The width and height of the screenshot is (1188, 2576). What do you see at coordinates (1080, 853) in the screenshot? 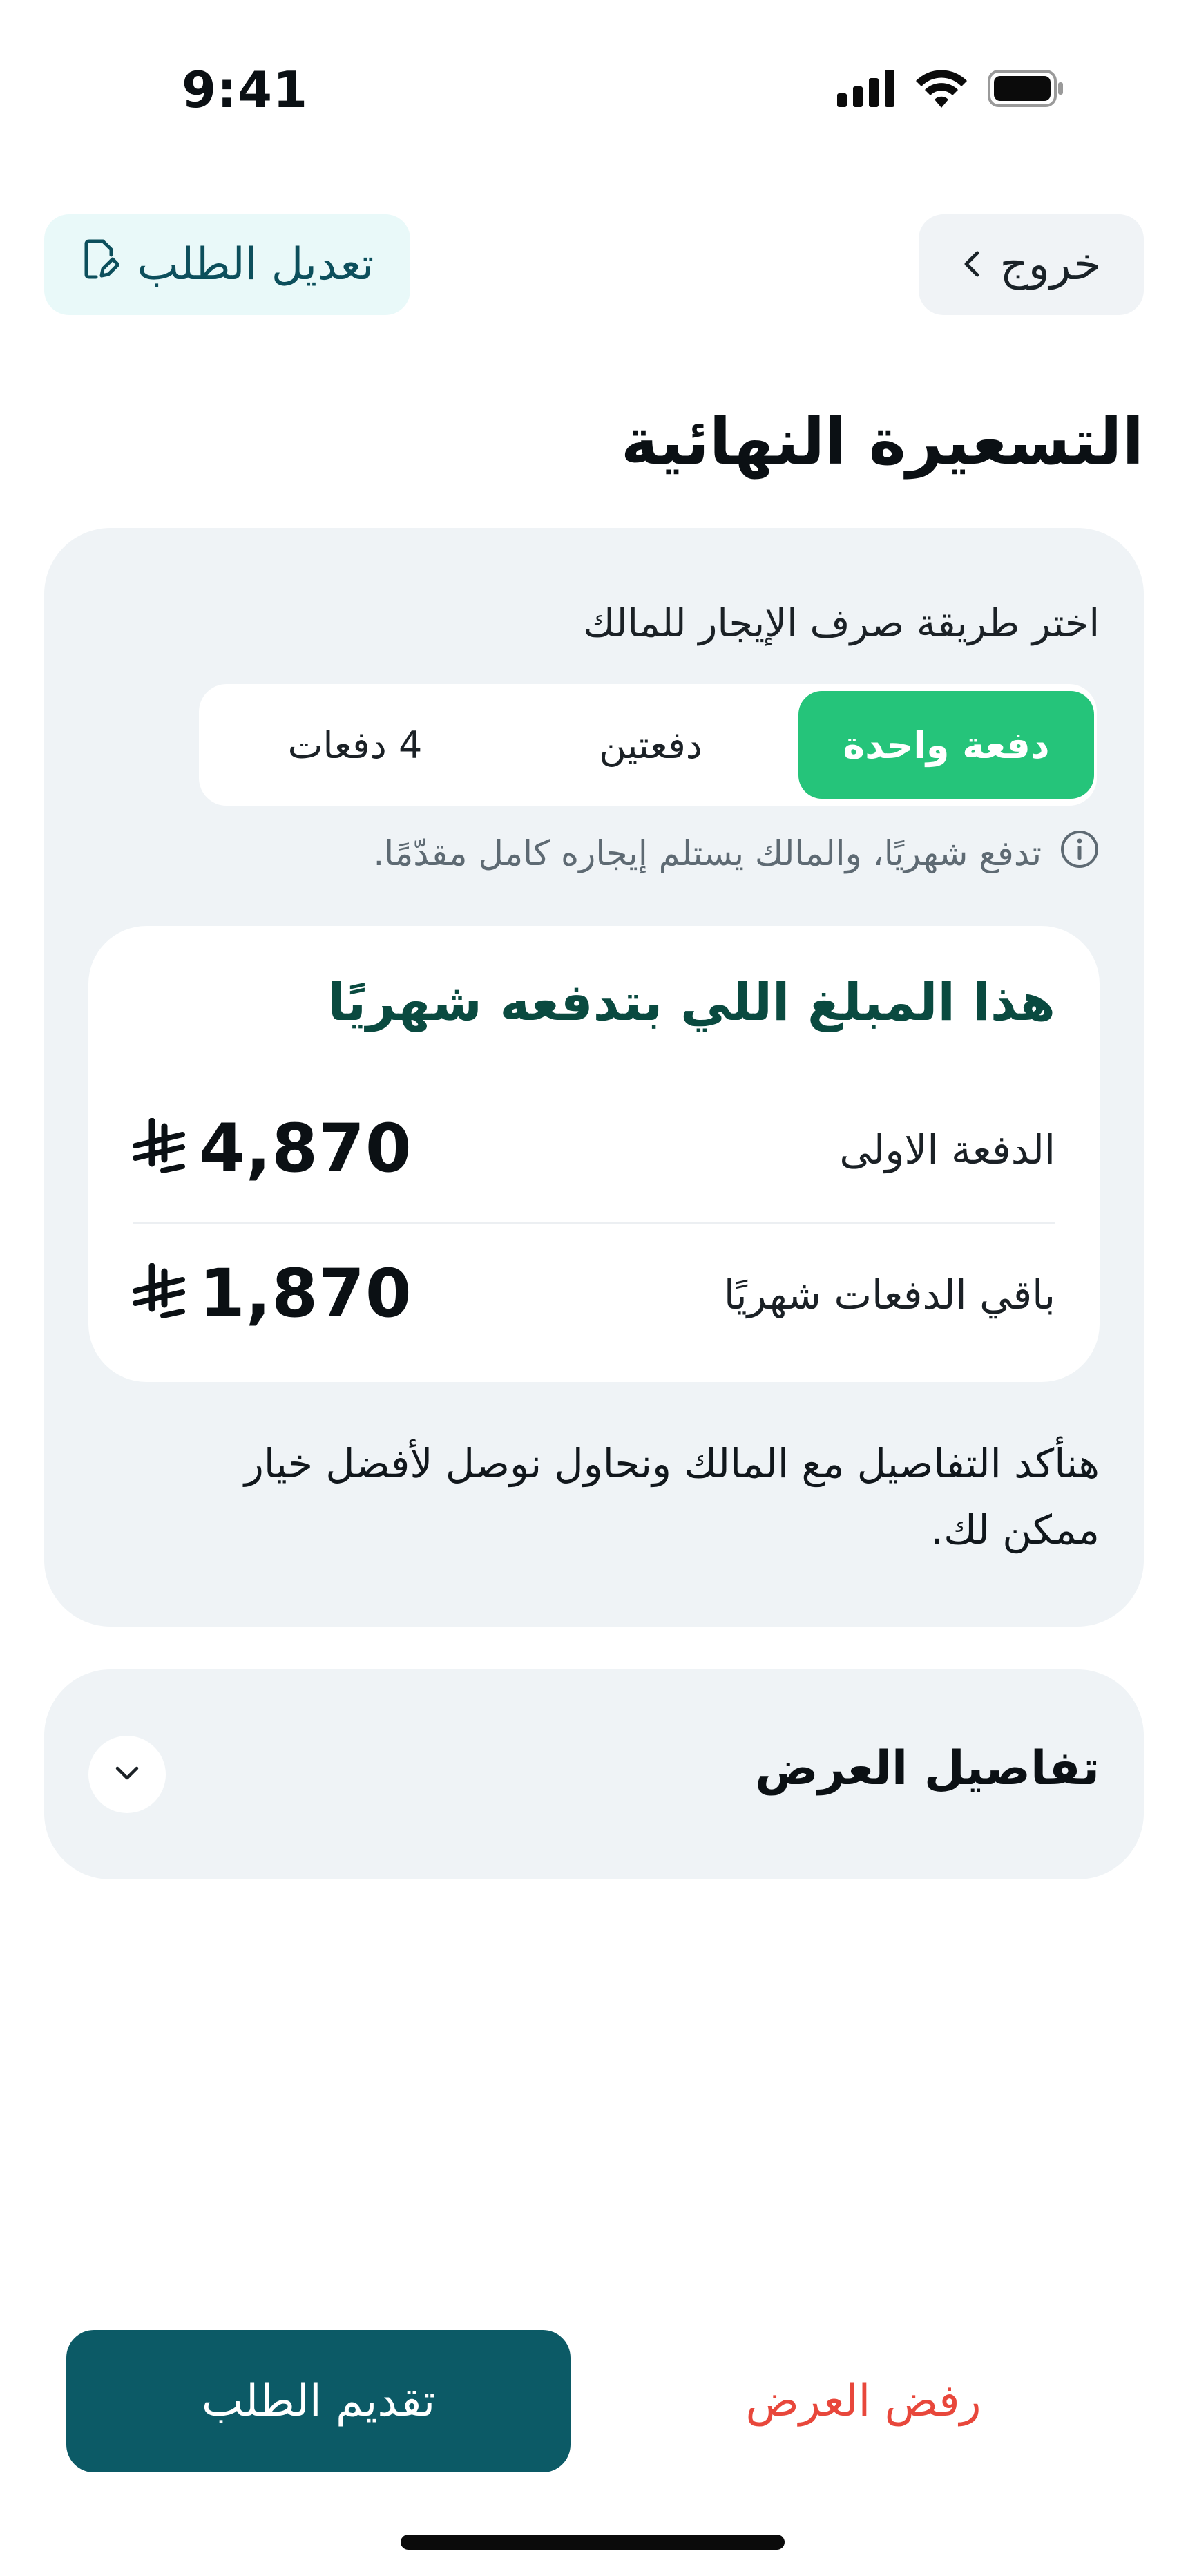
I see `info-icon` at bounding box center [1080, 853].